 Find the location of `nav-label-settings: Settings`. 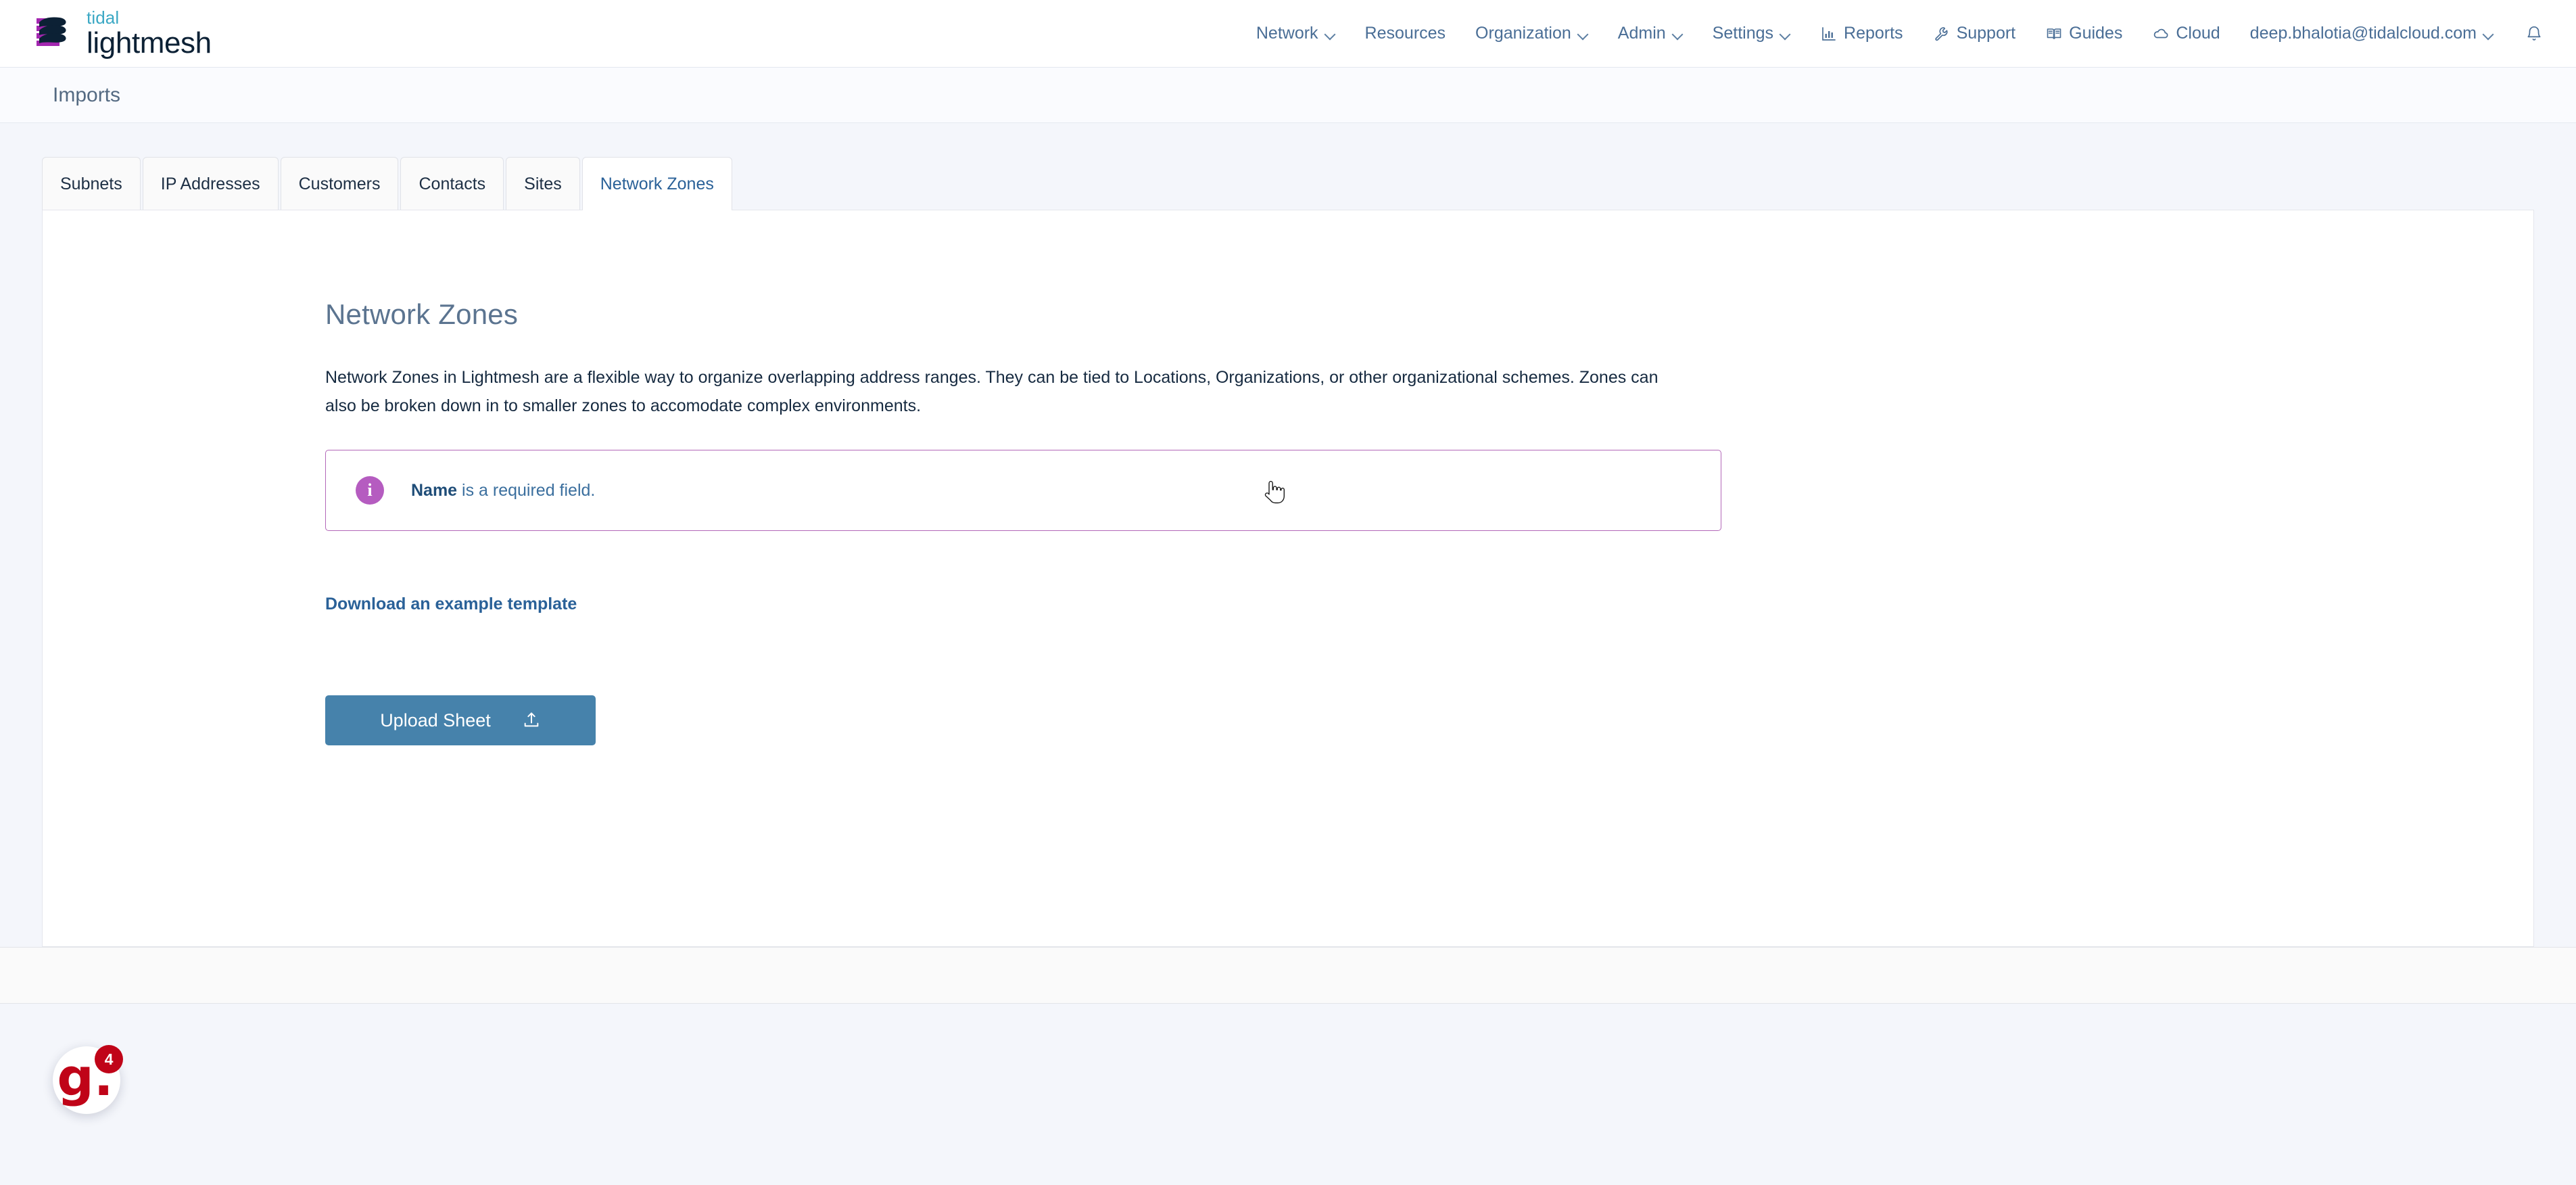

nav-label-settings: Settings is located at coordinates (1743, 33).